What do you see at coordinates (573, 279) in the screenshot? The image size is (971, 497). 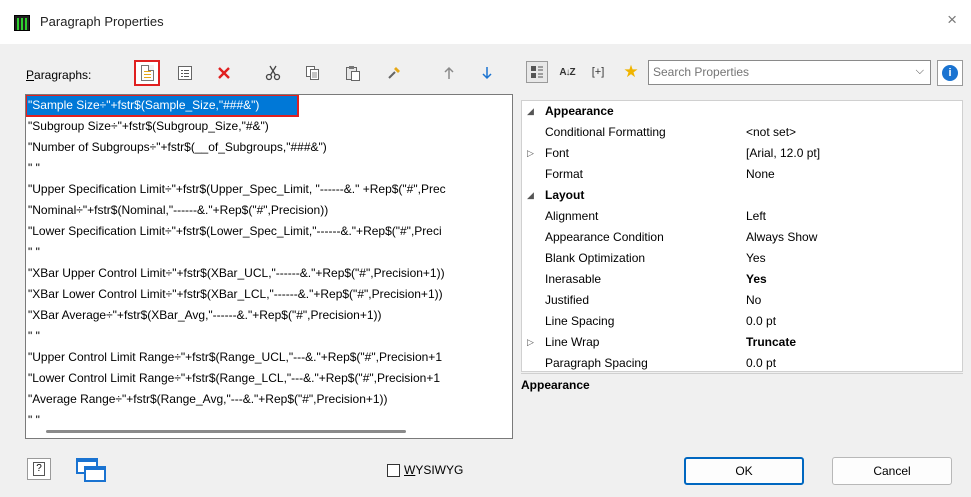 I see `property-name: Inerasable` at bounding box center [573, 279].